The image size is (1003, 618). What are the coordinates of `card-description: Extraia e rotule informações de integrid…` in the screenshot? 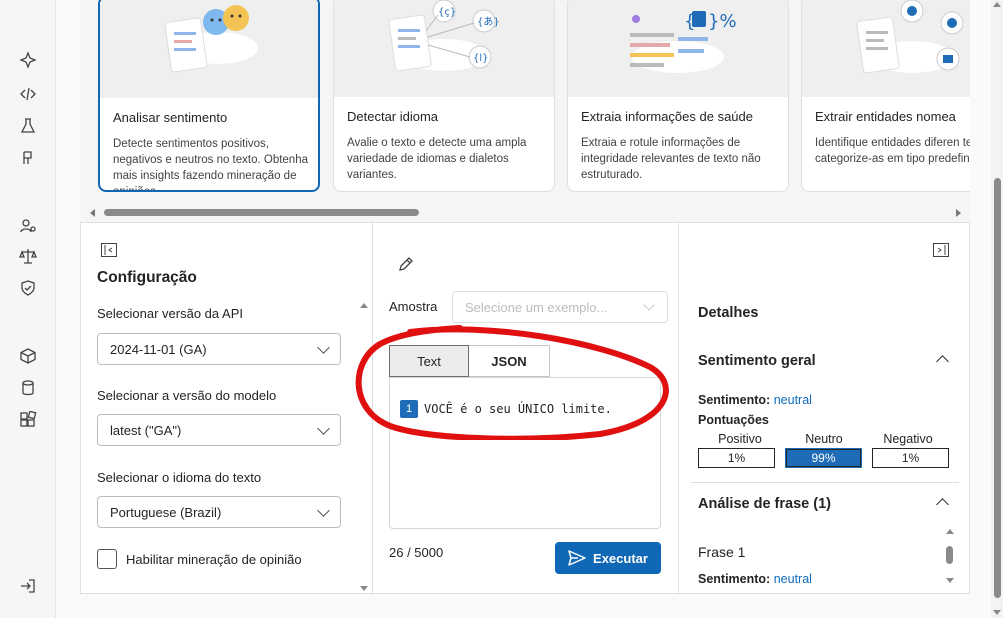 It's located at (671, 159).